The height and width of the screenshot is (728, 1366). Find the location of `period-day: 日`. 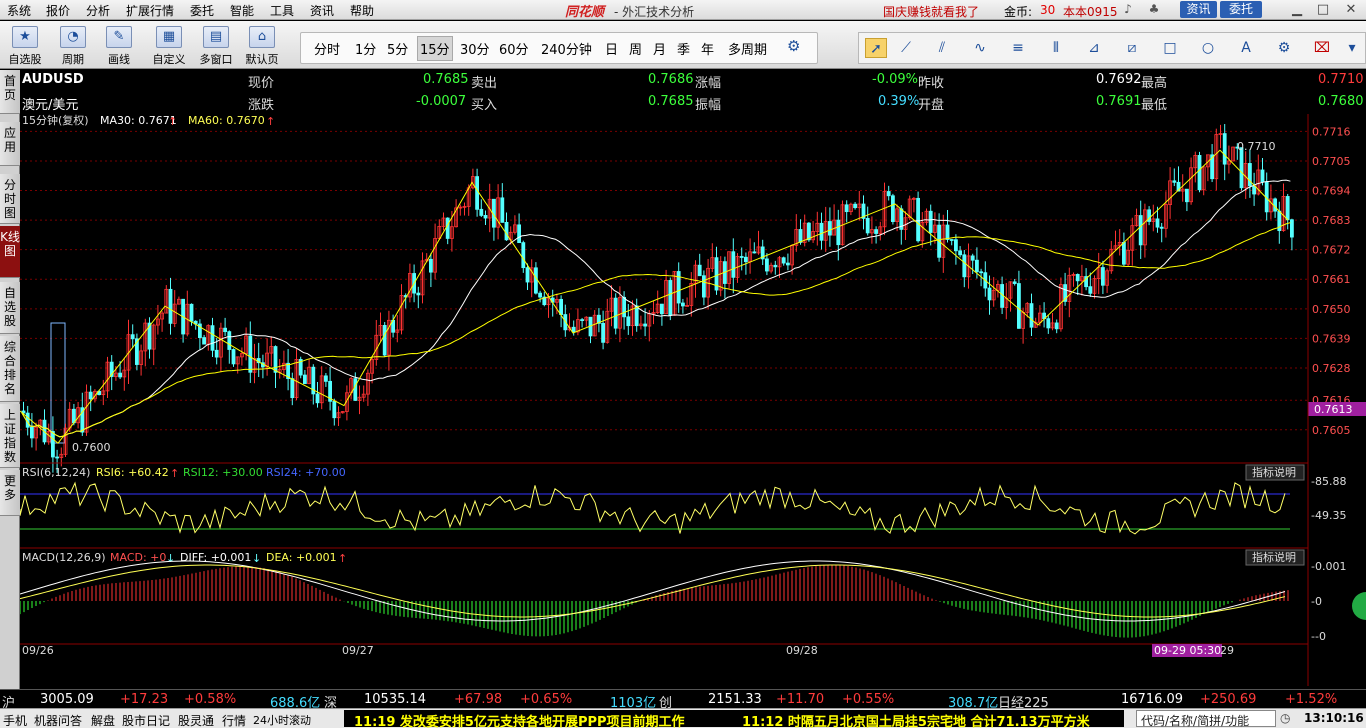

period-day: 日 is located at coordinates (611, 48).